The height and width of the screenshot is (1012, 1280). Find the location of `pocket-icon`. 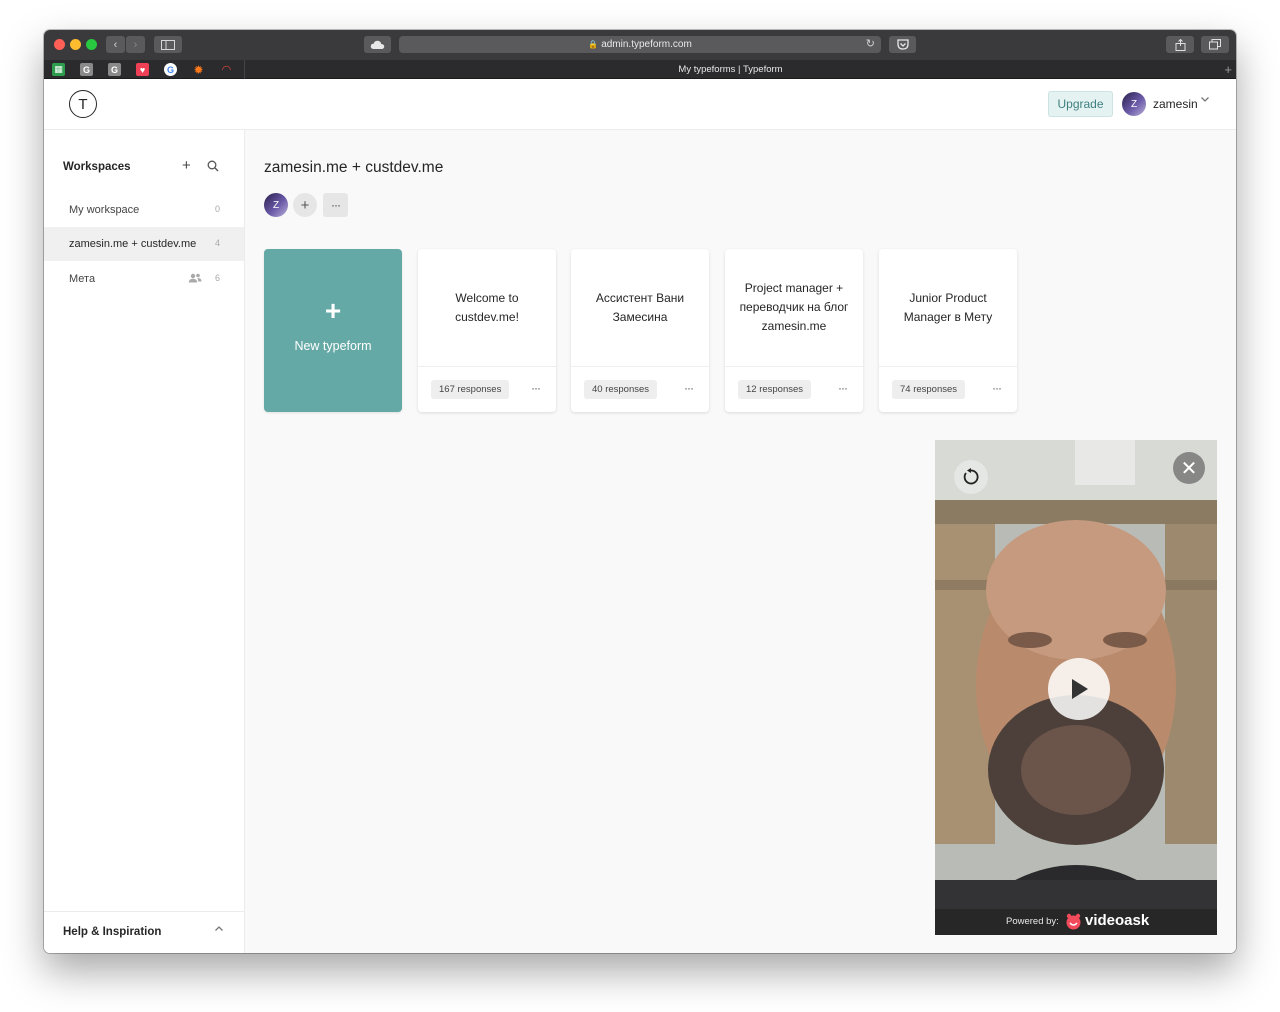

pocket-icon is located at coordinates (902, 44).